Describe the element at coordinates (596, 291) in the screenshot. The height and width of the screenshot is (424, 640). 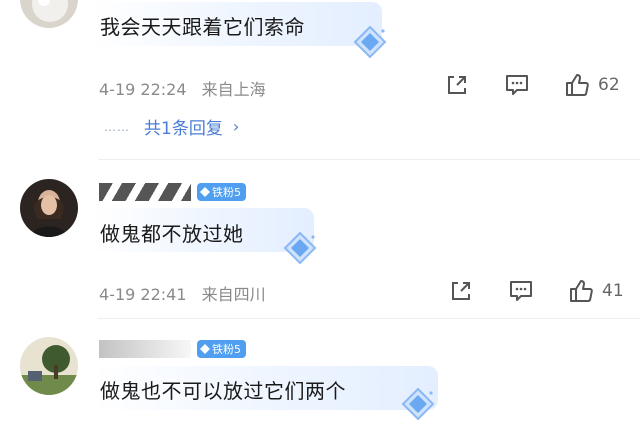
I see `like-button: 41` at that location.